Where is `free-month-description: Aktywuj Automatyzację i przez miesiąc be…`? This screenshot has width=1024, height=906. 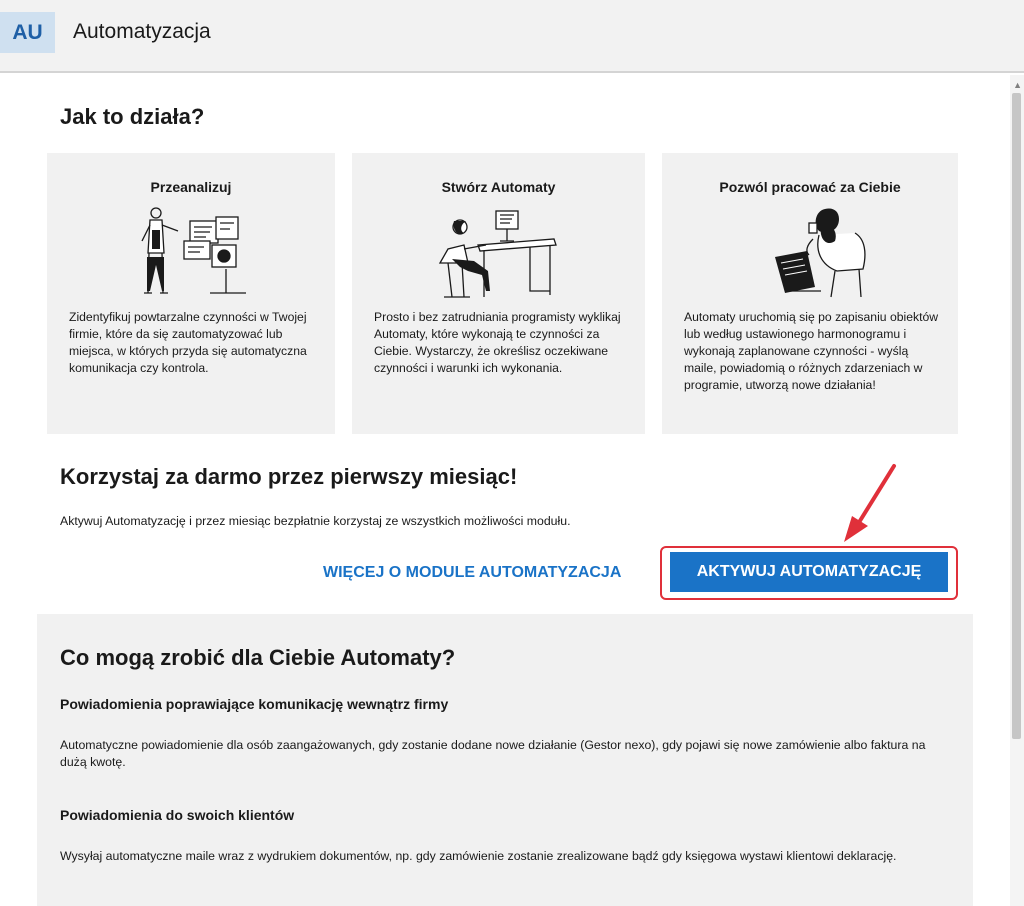 free-month-description: Aktywuj Automatyzację i przez miesiąc be… is located at coordinates (315, 521).